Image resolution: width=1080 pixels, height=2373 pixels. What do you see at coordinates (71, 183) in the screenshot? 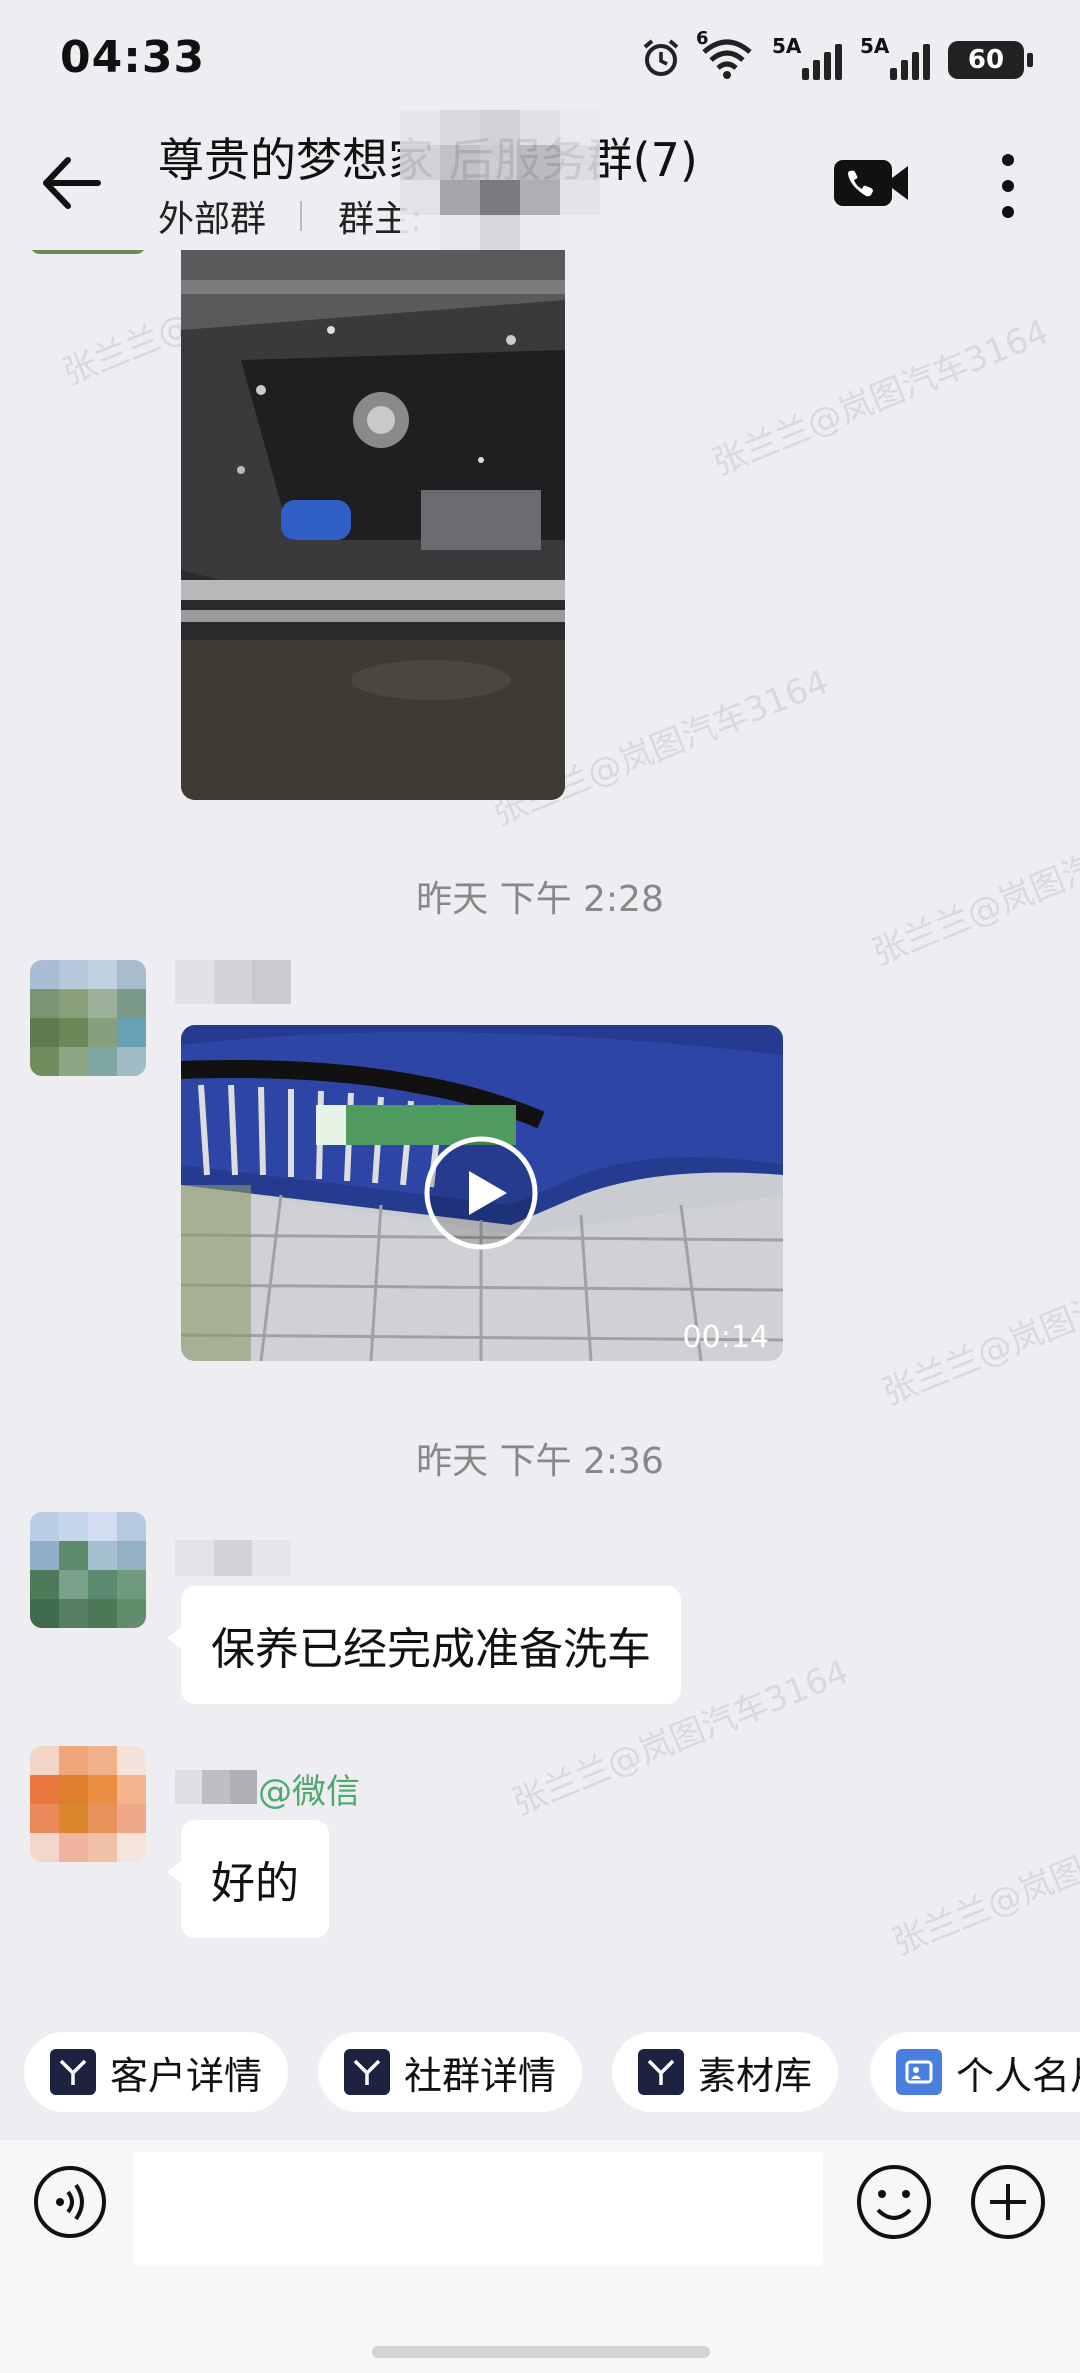
I see `back-arrow-icon` at bounding box center [71, 183].